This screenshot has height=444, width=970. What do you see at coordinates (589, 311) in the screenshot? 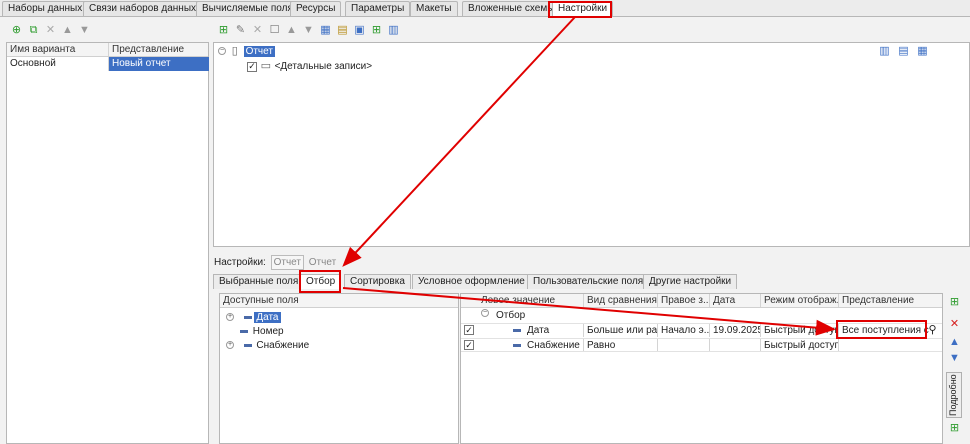
I see `arrow-to-presentation-cell` at bounding box center [589, 311].